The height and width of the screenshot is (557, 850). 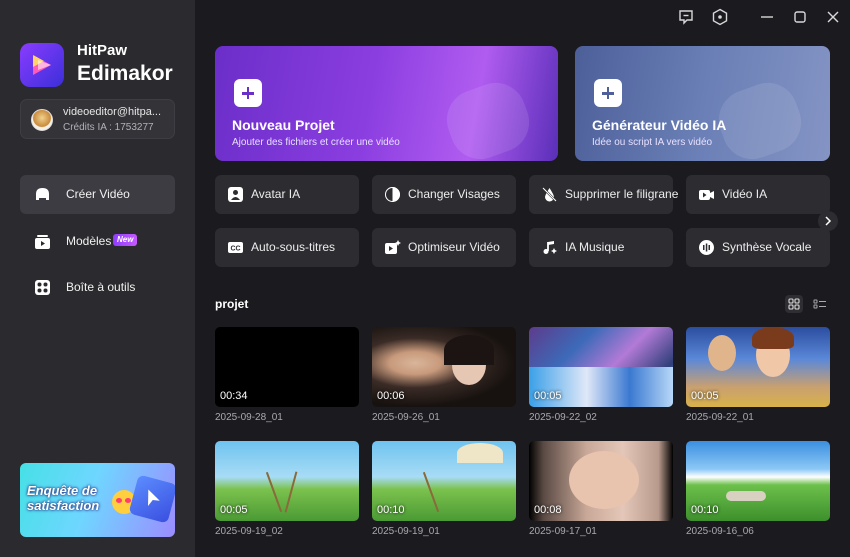 What do you see at coordinates (392, 194) in the screenshot?
I see `face-swap-icon` at bounding box center [392, 194].